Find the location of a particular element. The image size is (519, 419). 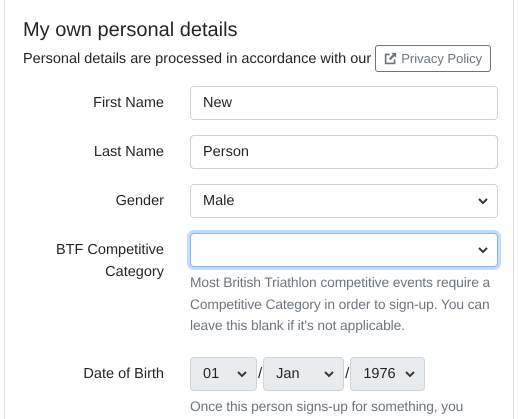

text-field: Person is located at coordinates (344, 152).